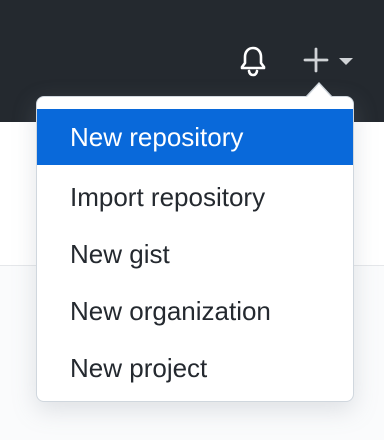 The width and height of the screenshot is (384, 440). Describe the element at coordinates (316, 60) in the screenshot. I see `plus-icon` at that location.